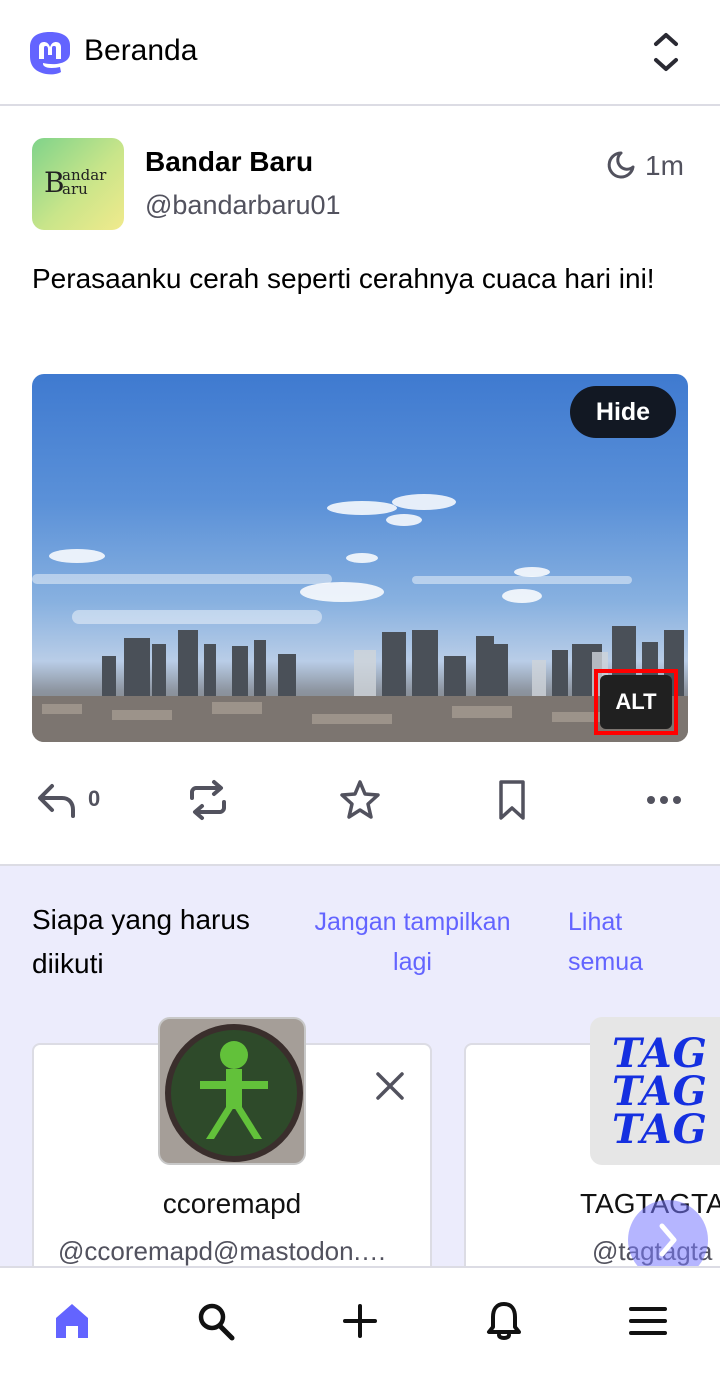 The height and width of the screenshot is (1374, 720). Describe the element at coordinates (360, 1321) in the screenshot. I see `compose-plus-icon` at that location.